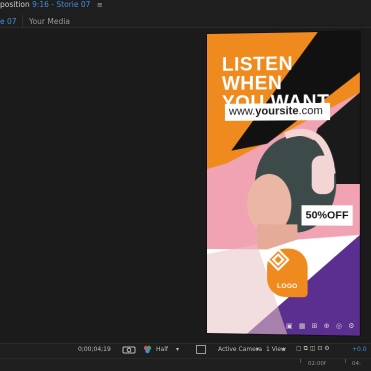  What do you see at coordinates (356, 364) in the screenshot?
I see `ruler-label: 04:` at bounding box center [356, 364].